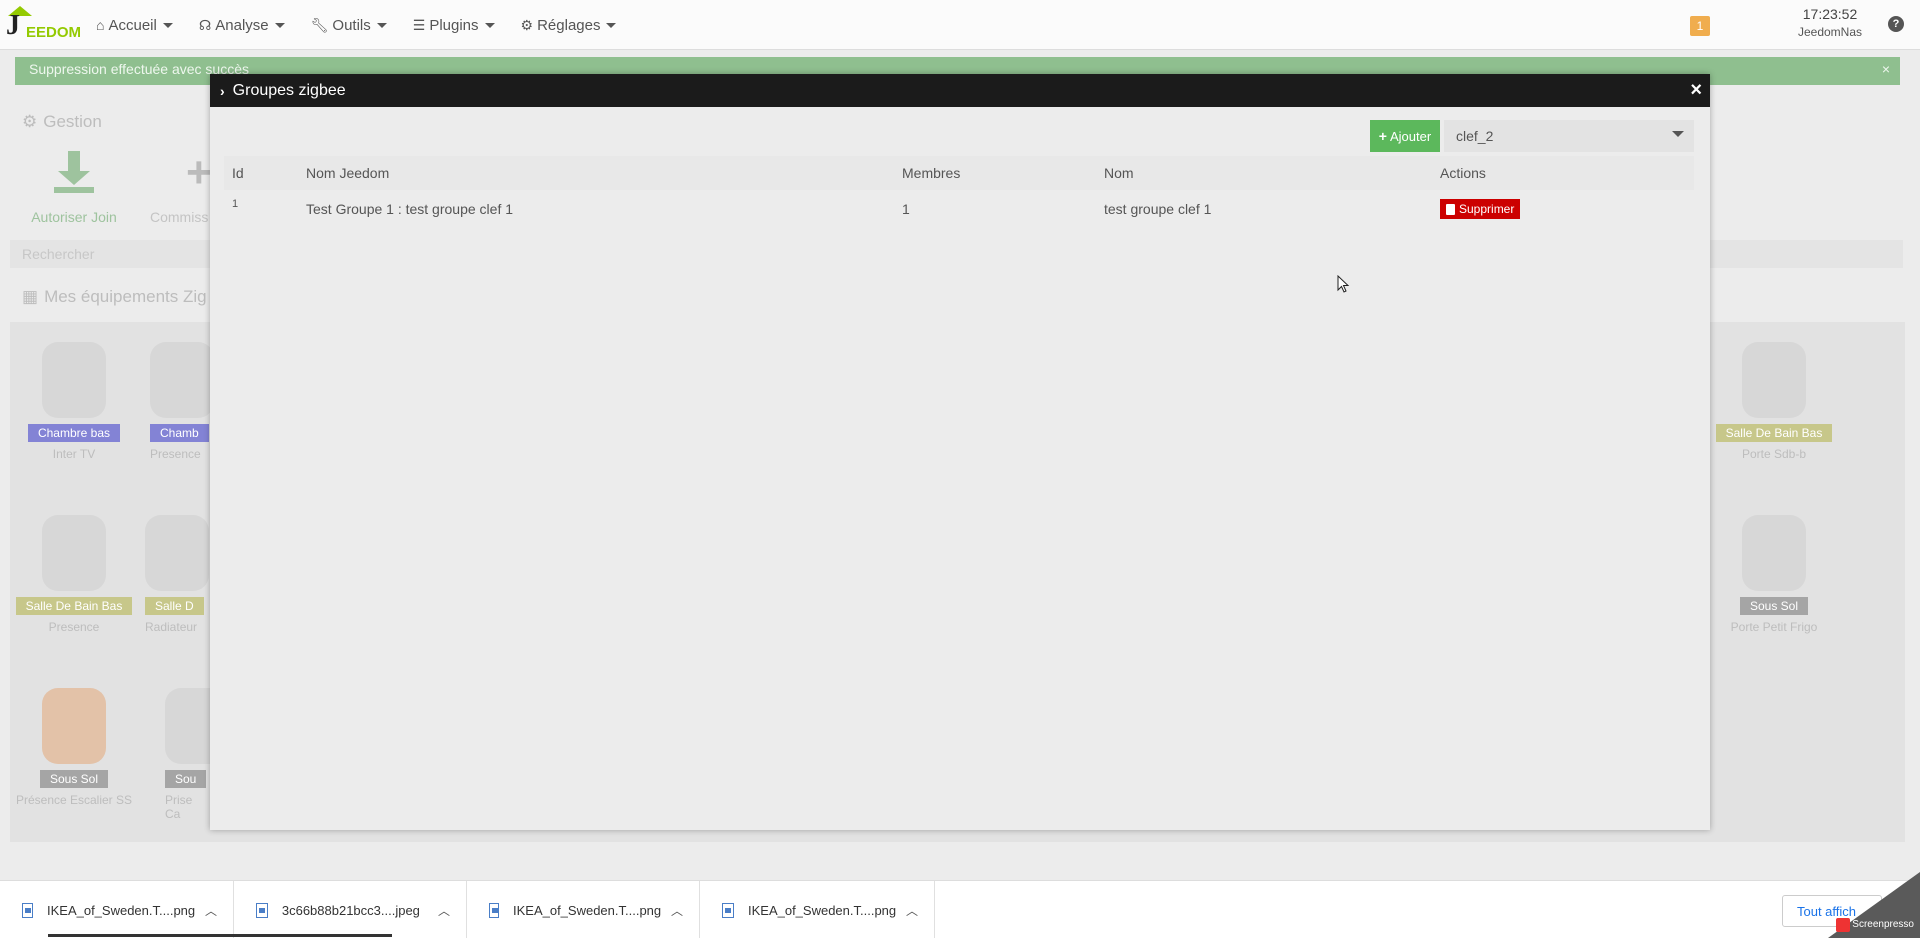 Image resolution: width=1920 pixels, height=938 pixels. Describe the element at coordinates (174, 606) in the screenshot. I see `room-badge: Salle D` at that location.